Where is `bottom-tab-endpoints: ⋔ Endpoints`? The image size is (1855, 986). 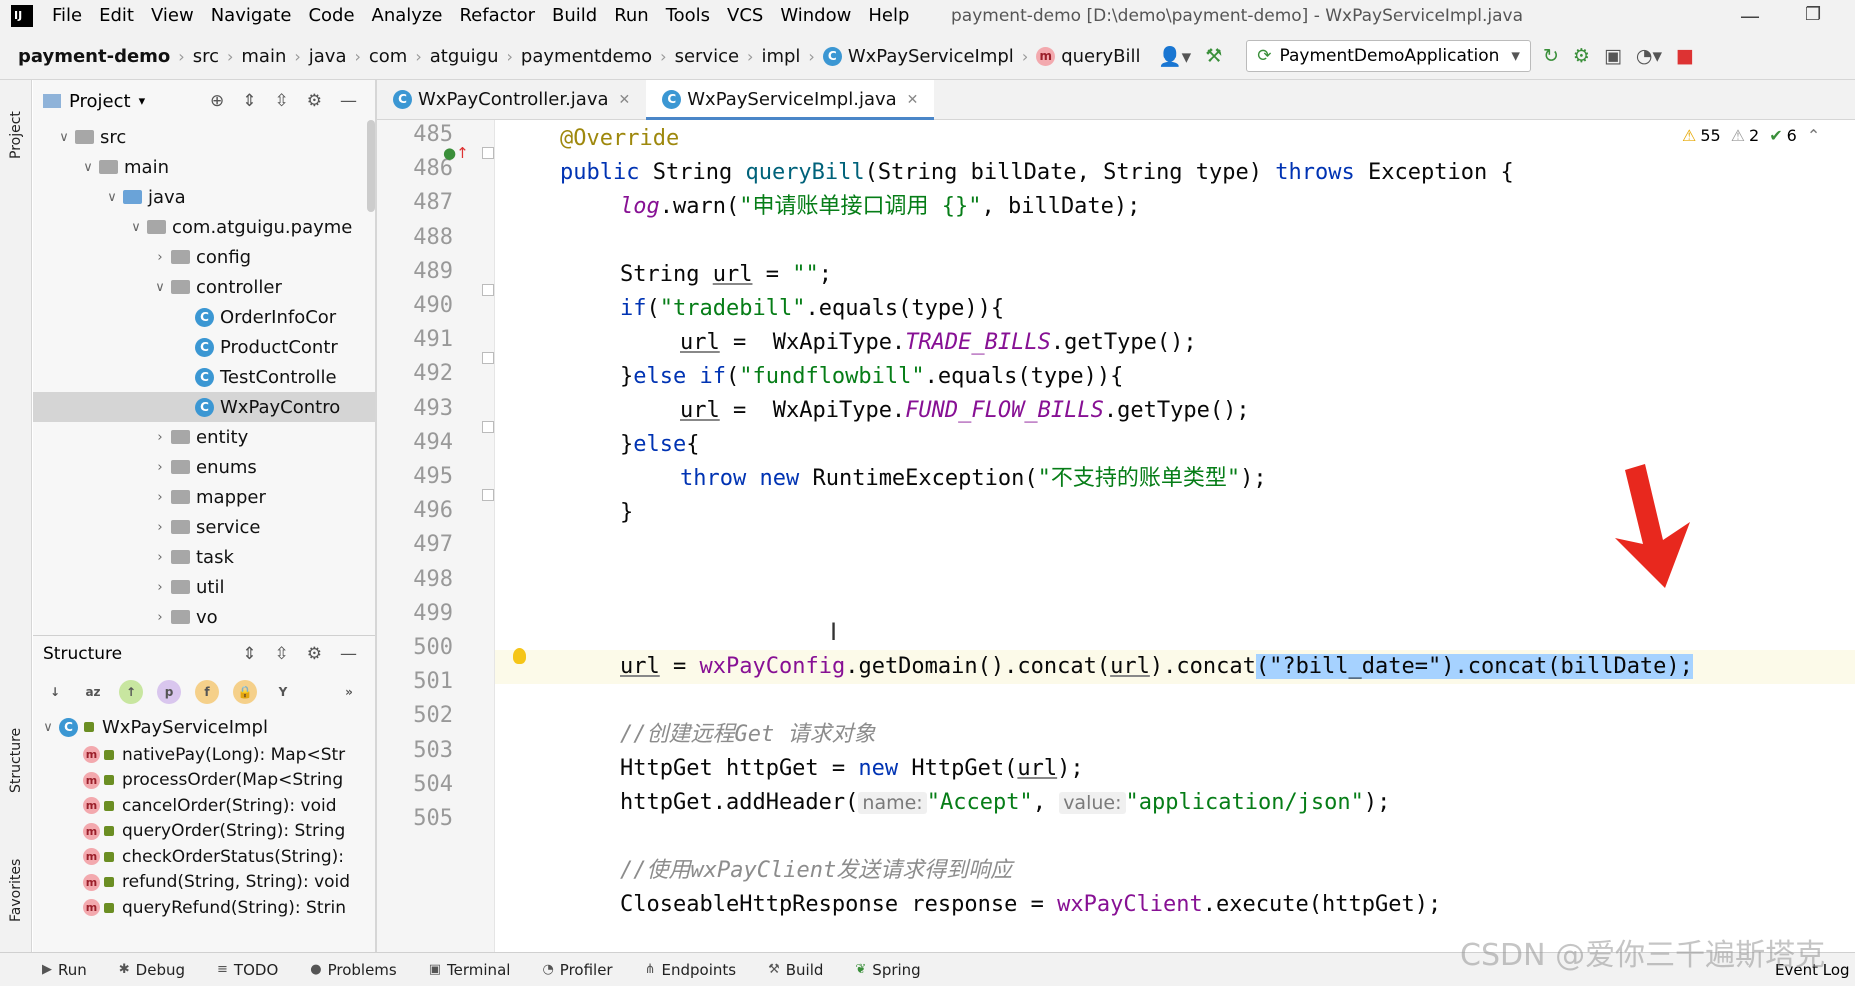
bottom-tab-endpoints: ⋔ Endpoints is located at coordinates (690, 970).